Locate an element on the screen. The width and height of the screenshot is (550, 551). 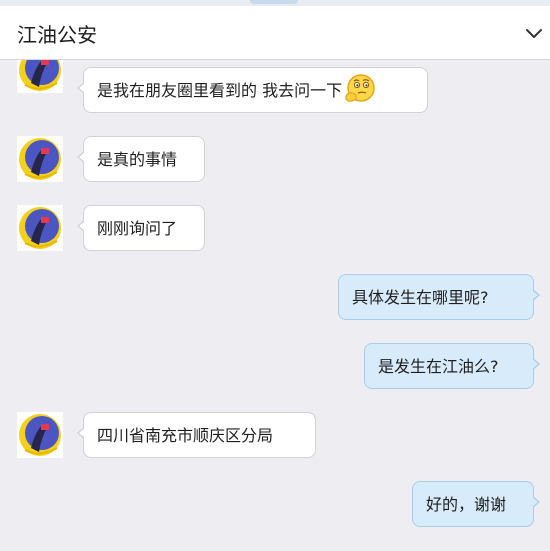
message-bubble-incoming: 是真的事情 is located at coordinates (141, 159).